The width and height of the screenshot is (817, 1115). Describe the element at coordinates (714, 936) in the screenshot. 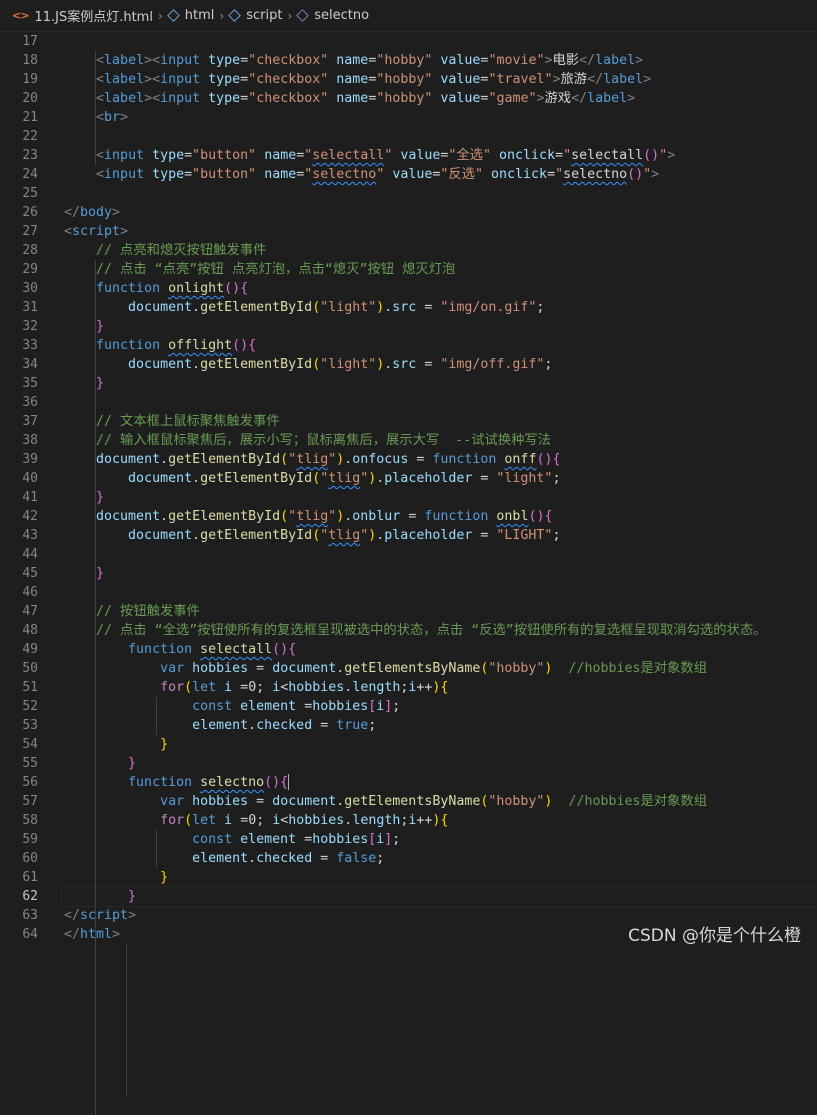

I see `watermark: CSDN @你是个什么橙` at that location.